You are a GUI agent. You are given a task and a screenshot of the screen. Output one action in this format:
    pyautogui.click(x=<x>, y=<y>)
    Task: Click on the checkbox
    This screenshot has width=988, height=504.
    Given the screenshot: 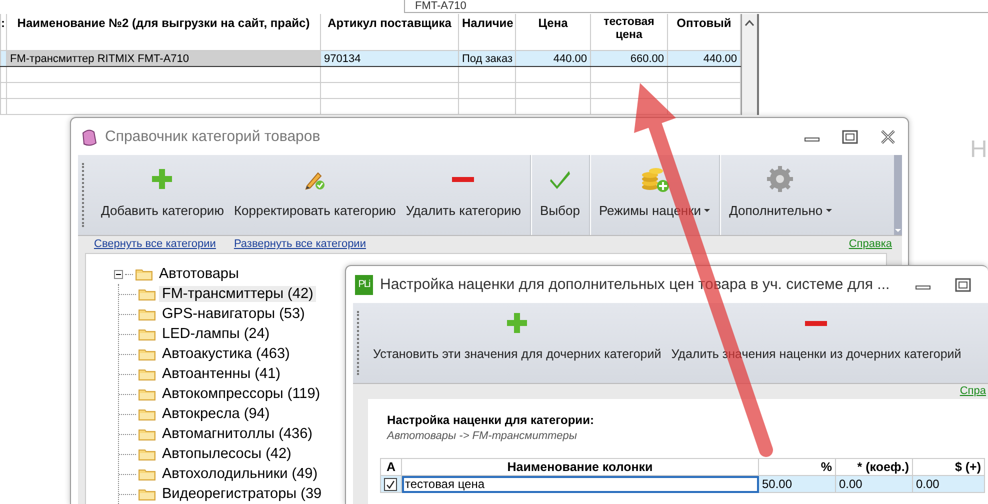 What is the action you would take?
    pyautogui.click(x=390, y=484)
    